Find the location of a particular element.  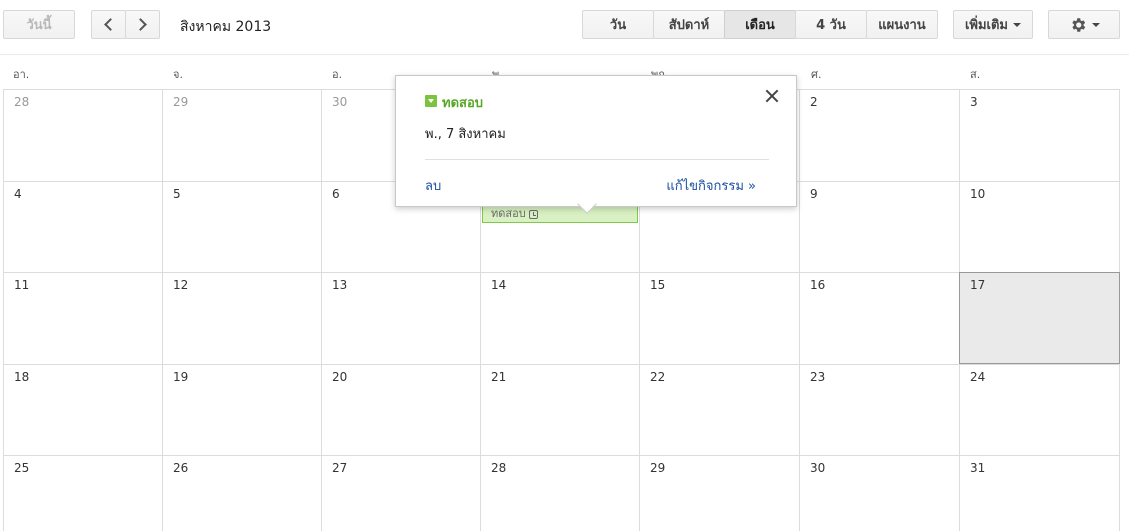

day-number: 15 is located at coordinates (657, 285).